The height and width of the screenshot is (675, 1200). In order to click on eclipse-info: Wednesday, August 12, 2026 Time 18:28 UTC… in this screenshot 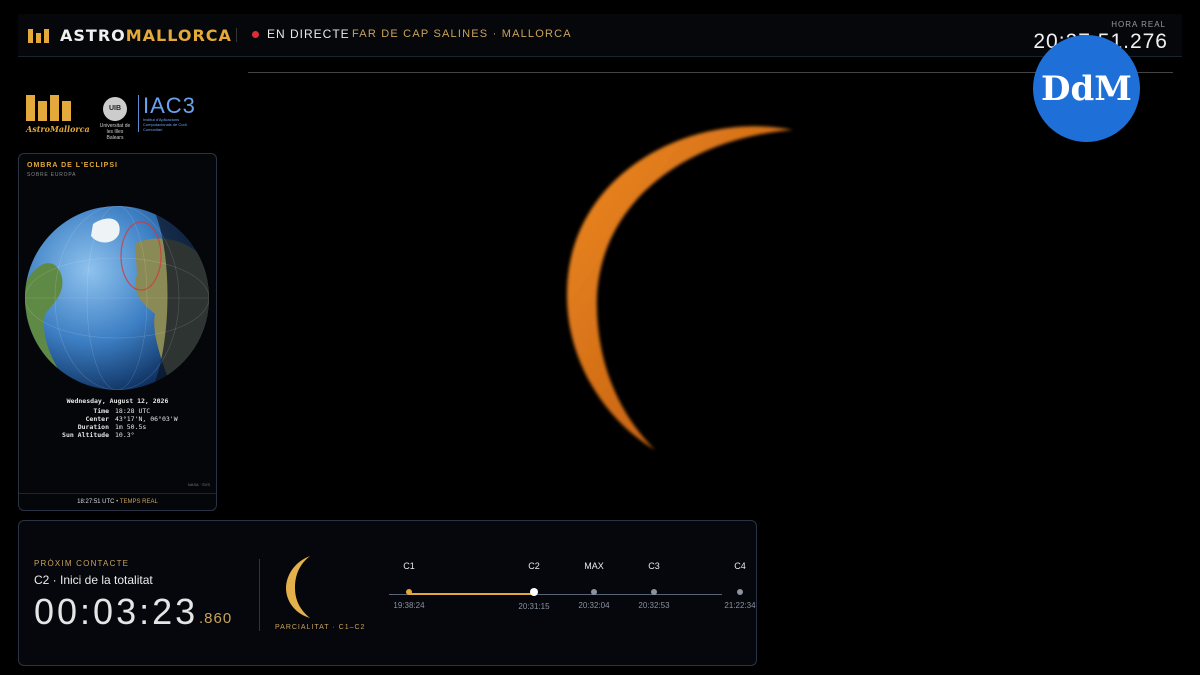, I will do `click(117, 418)`.